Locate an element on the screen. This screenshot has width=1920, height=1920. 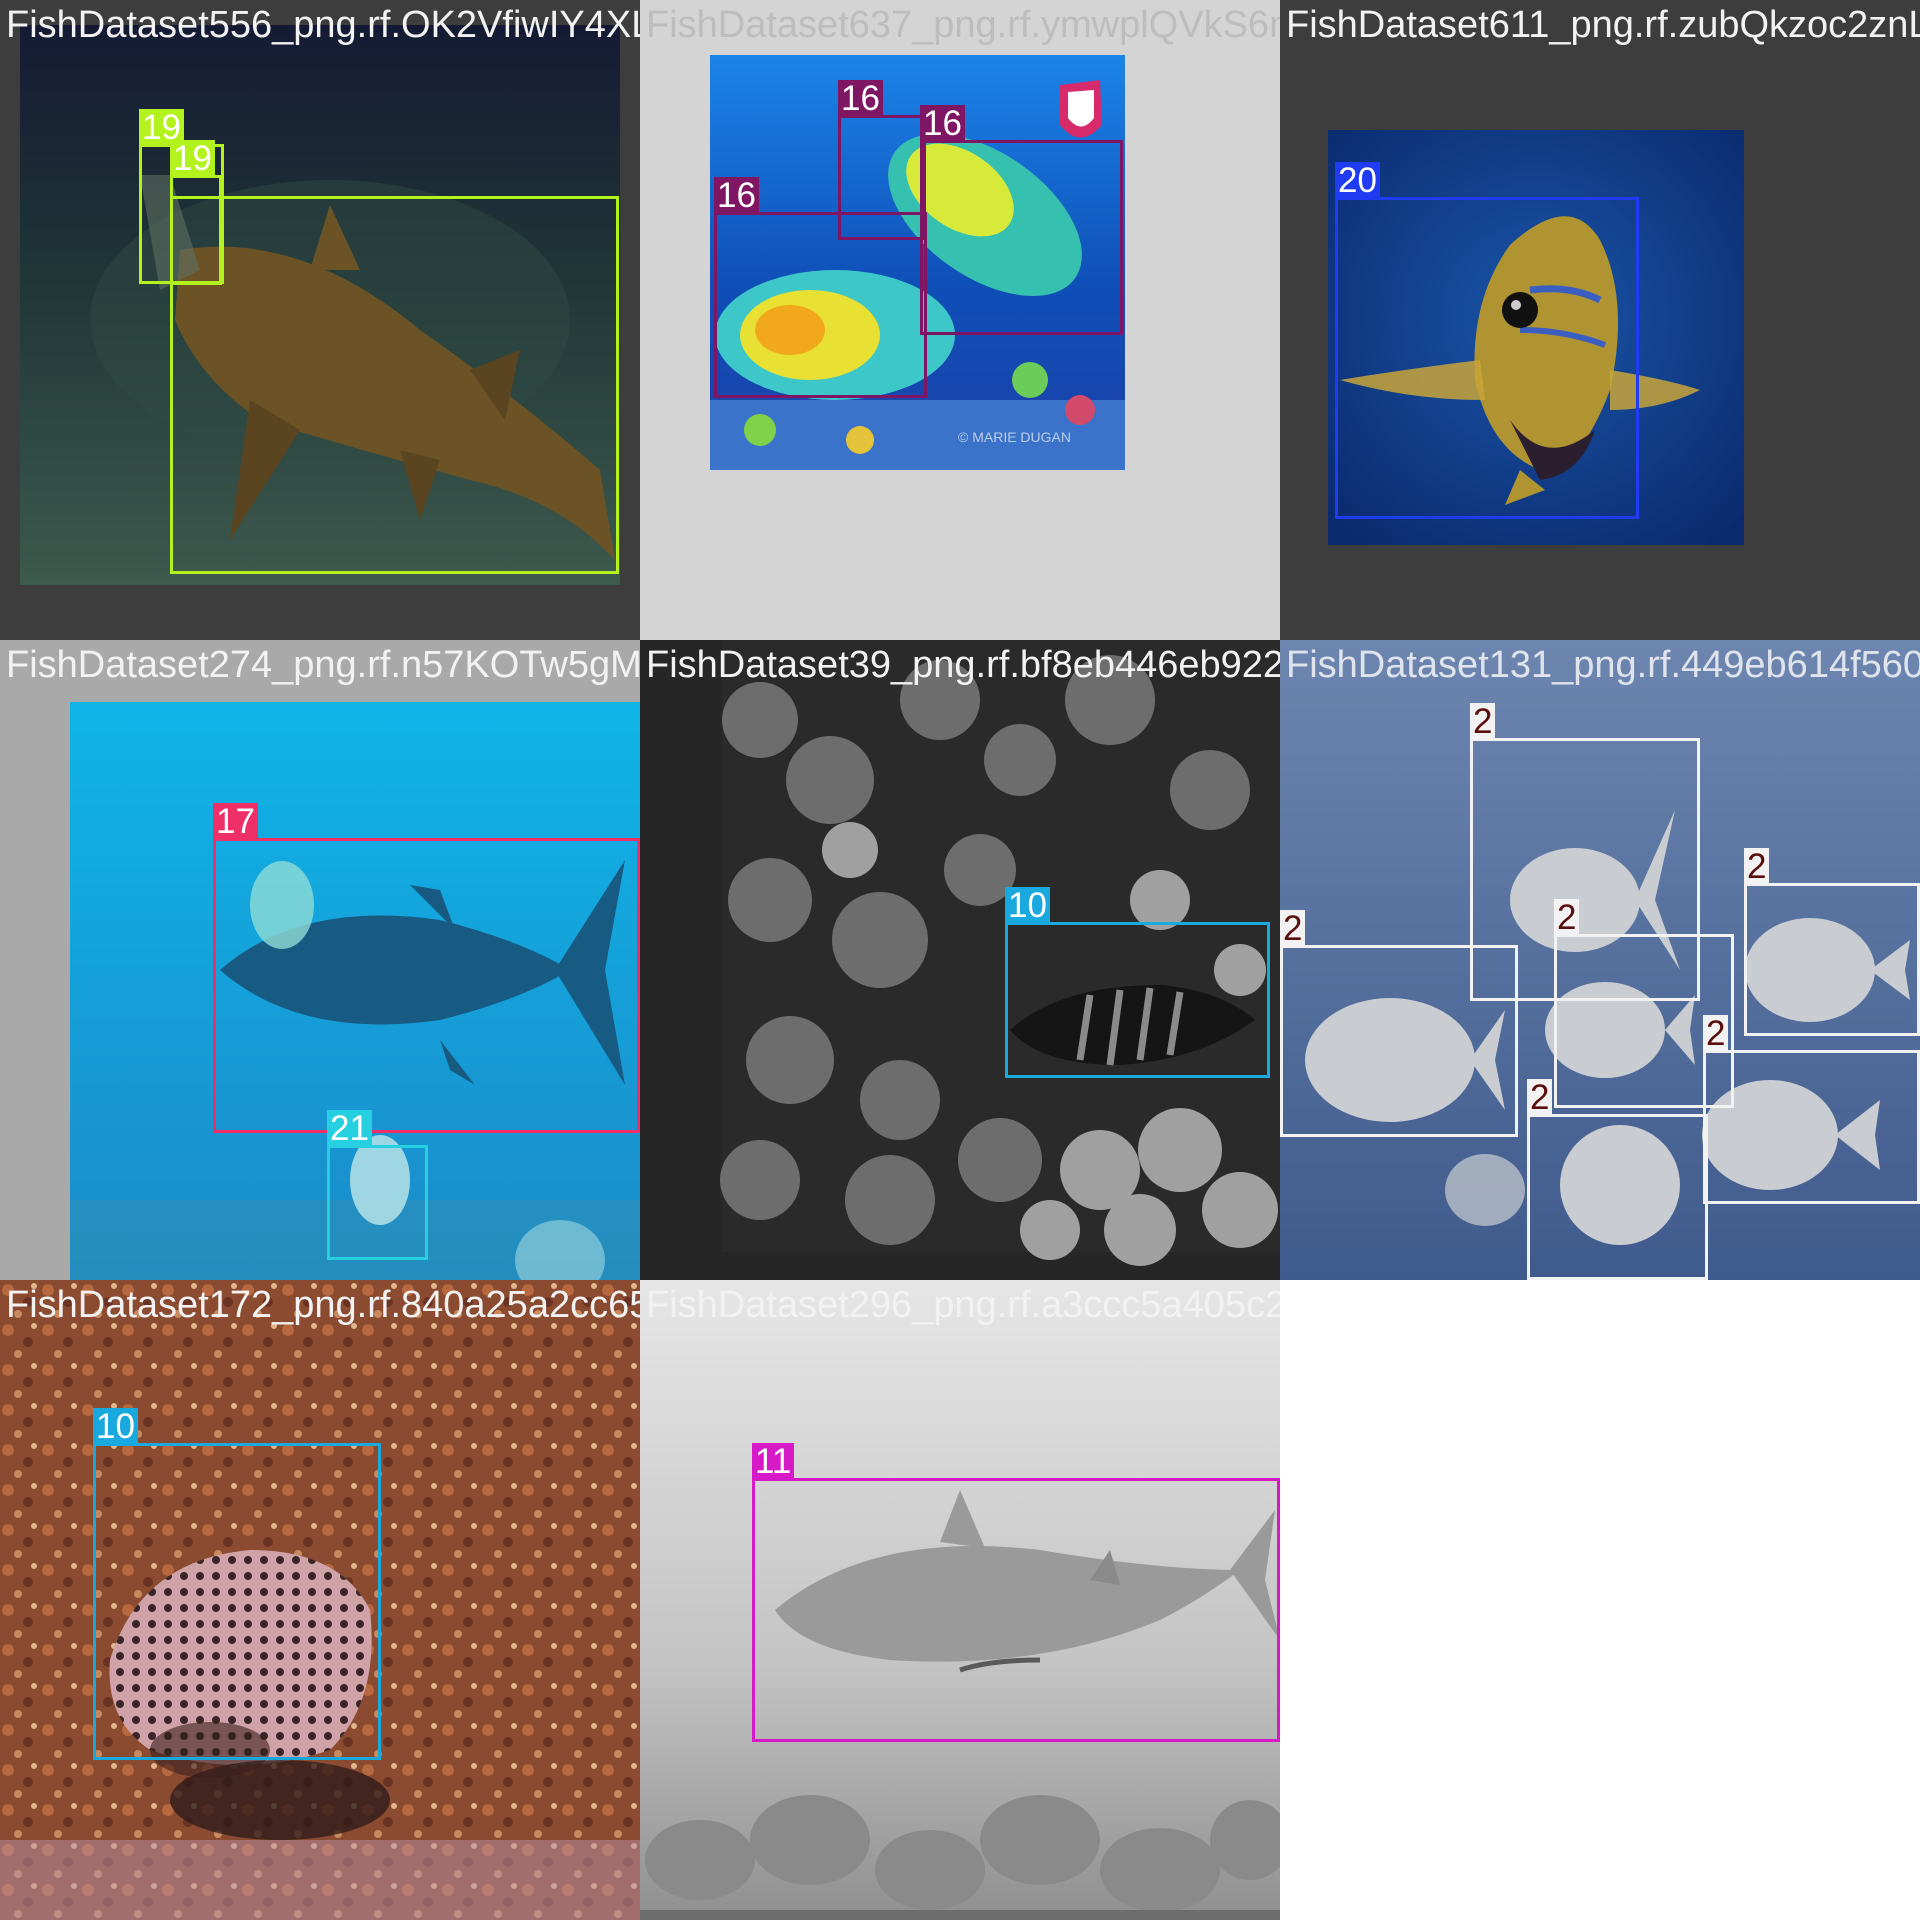
bbox-class-label: 17 is located at coordinates (235, 822).